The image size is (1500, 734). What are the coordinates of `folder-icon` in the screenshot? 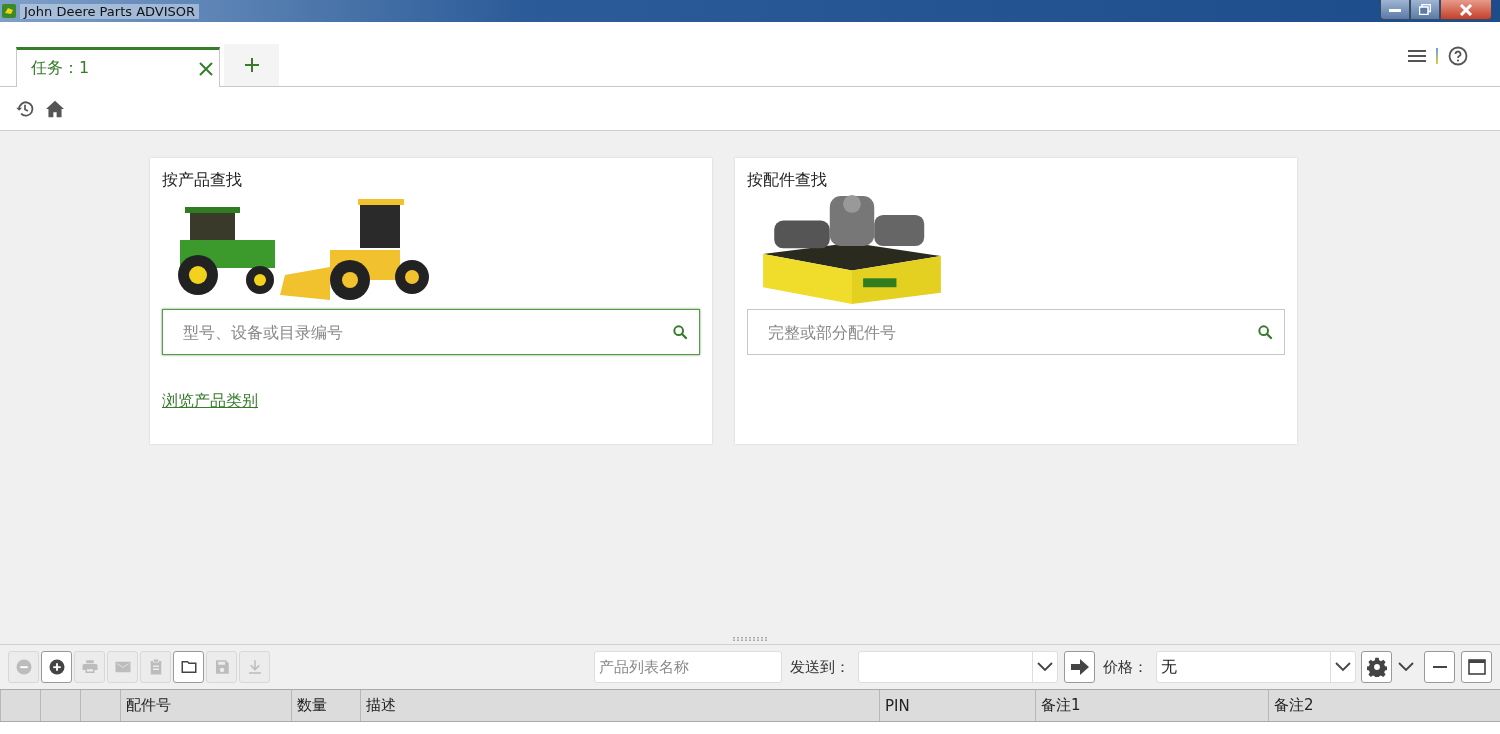 It's located at (188, 667).